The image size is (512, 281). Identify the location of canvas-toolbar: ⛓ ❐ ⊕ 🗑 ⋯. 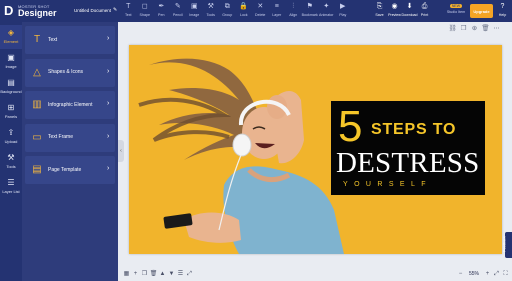
(474, 29).